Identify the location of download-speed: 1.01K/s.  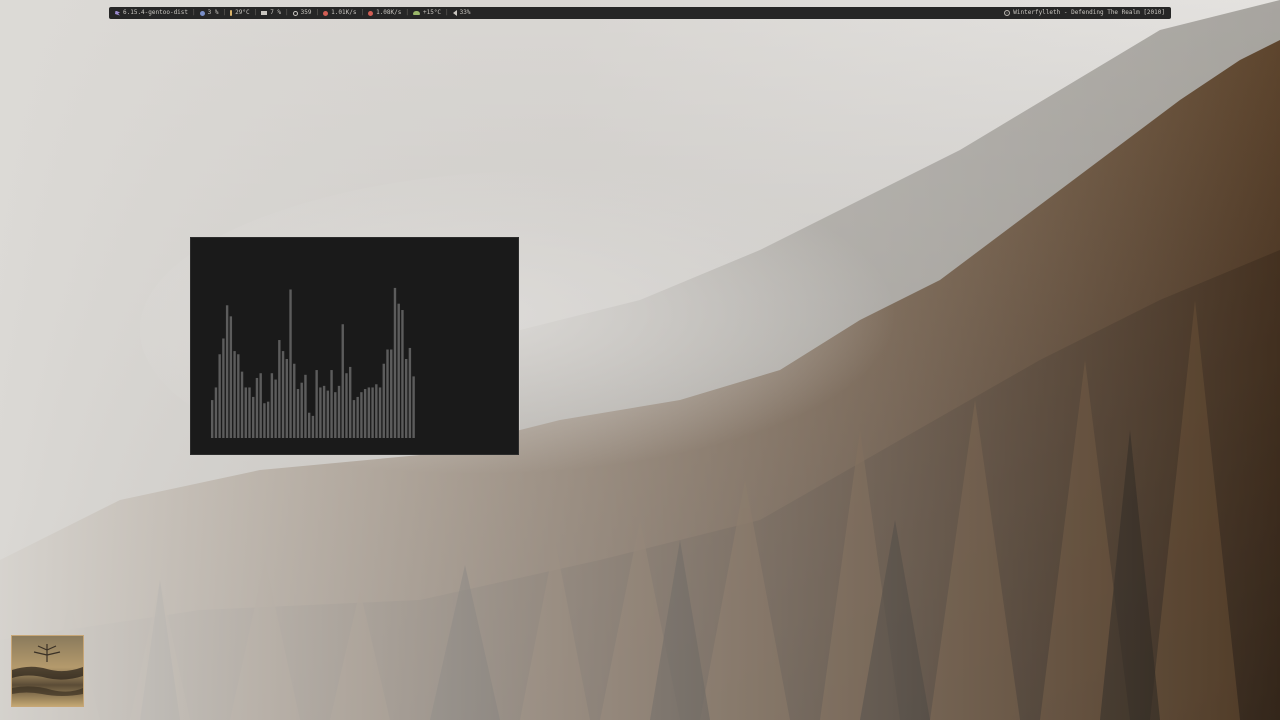
(344, 12).